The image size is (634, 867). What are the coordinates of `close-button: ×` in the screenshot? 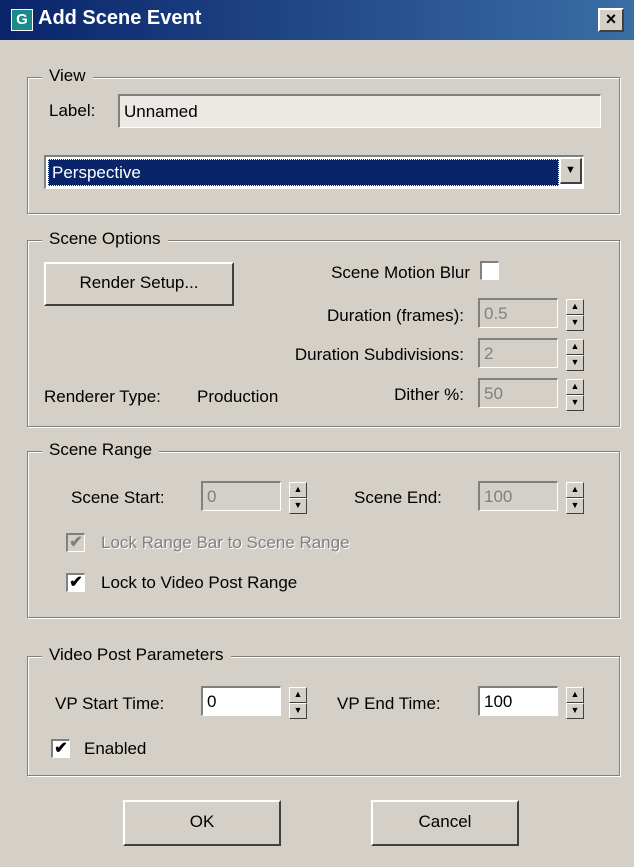 It's located at (611, 20).